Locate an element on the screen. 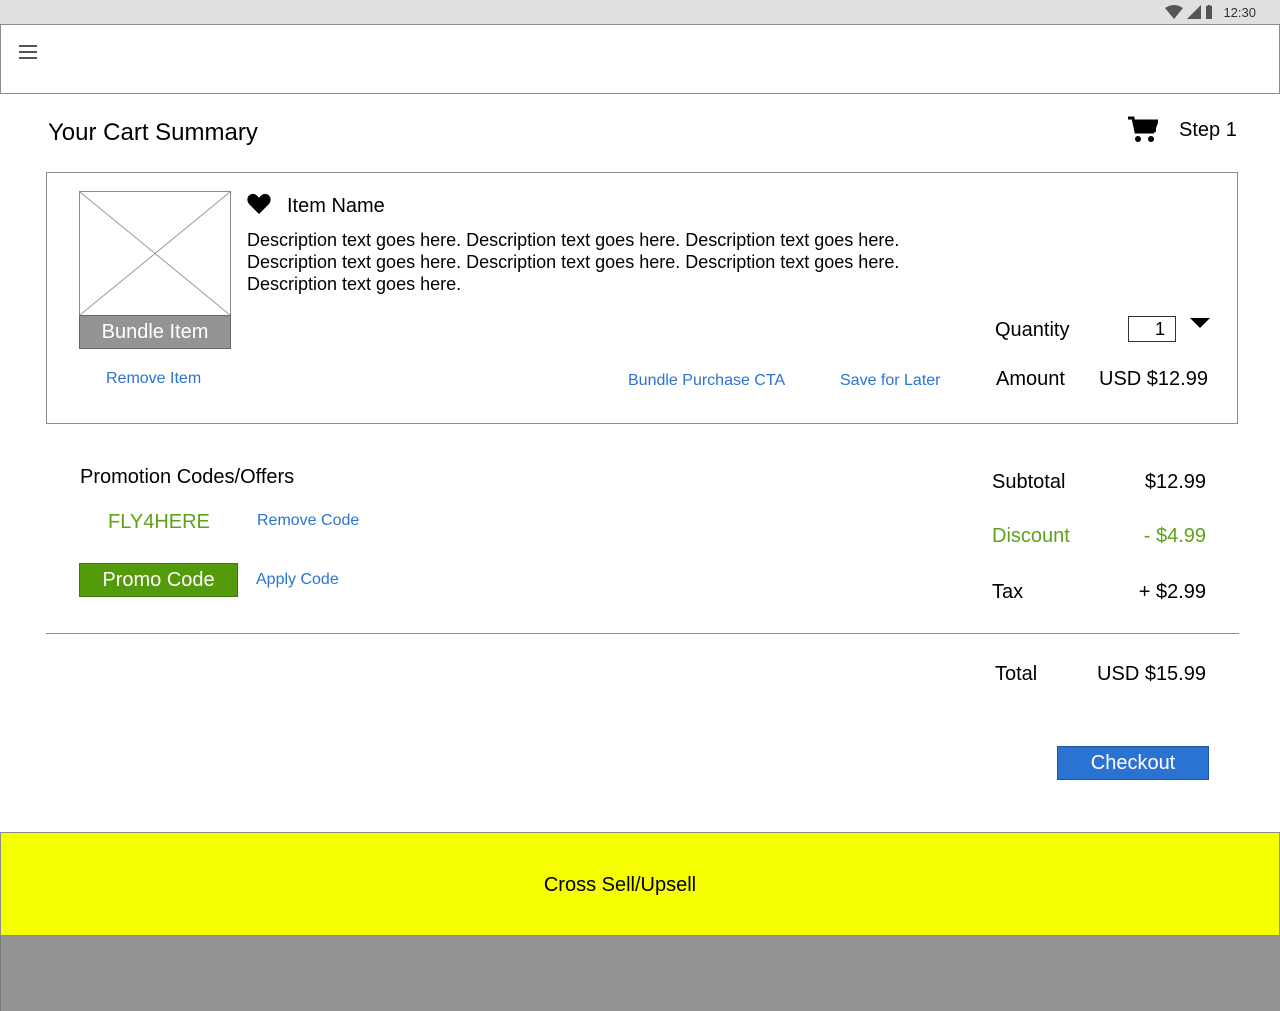  chevron-down-icon is located at coordinates (1200, 323).